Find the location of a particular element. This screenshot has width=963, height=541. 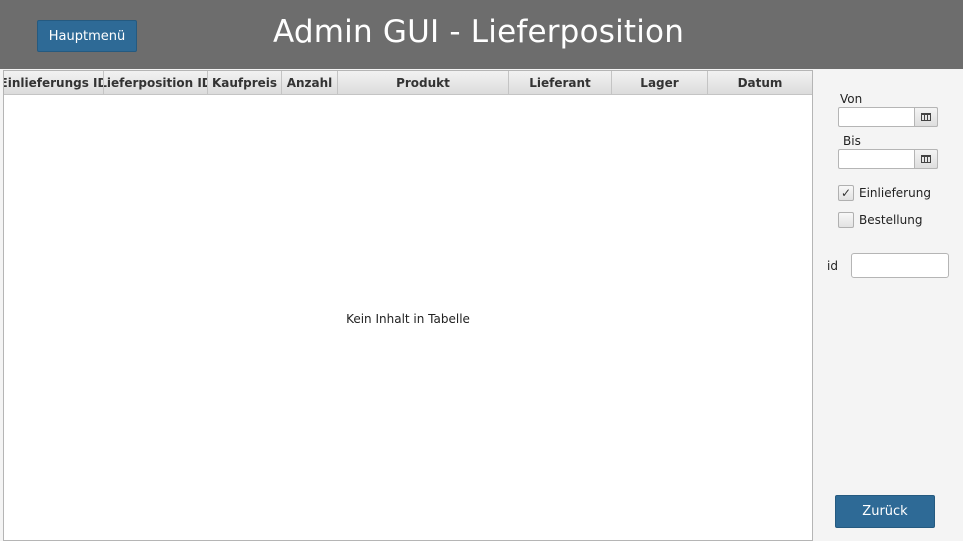

from-date-label: Von is located at coordinates (851, 99).